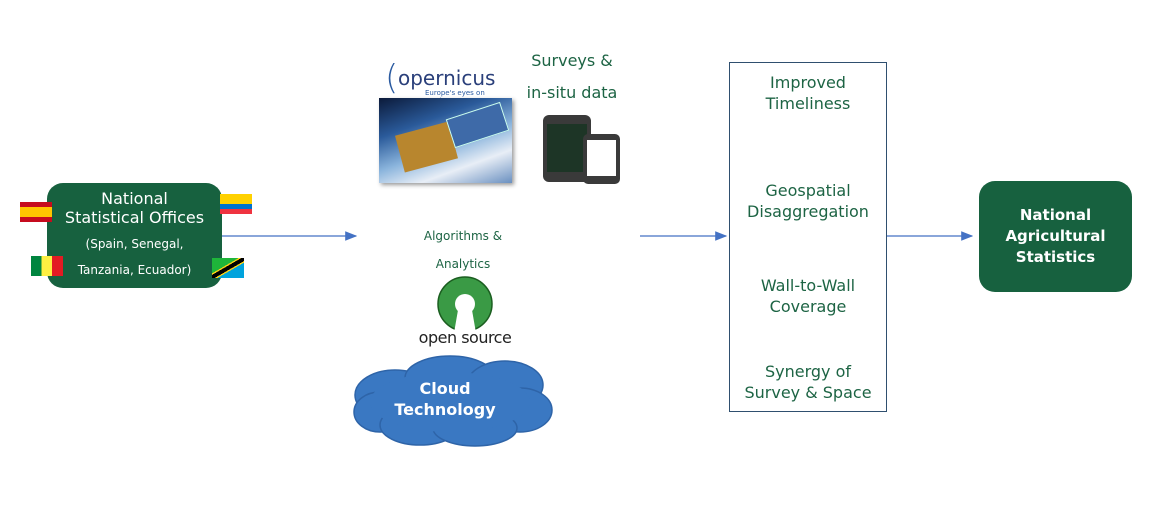  Describe the element at coordinates (228, 268) in the screenshot. I see `tanzania-flag-icon` at that location.